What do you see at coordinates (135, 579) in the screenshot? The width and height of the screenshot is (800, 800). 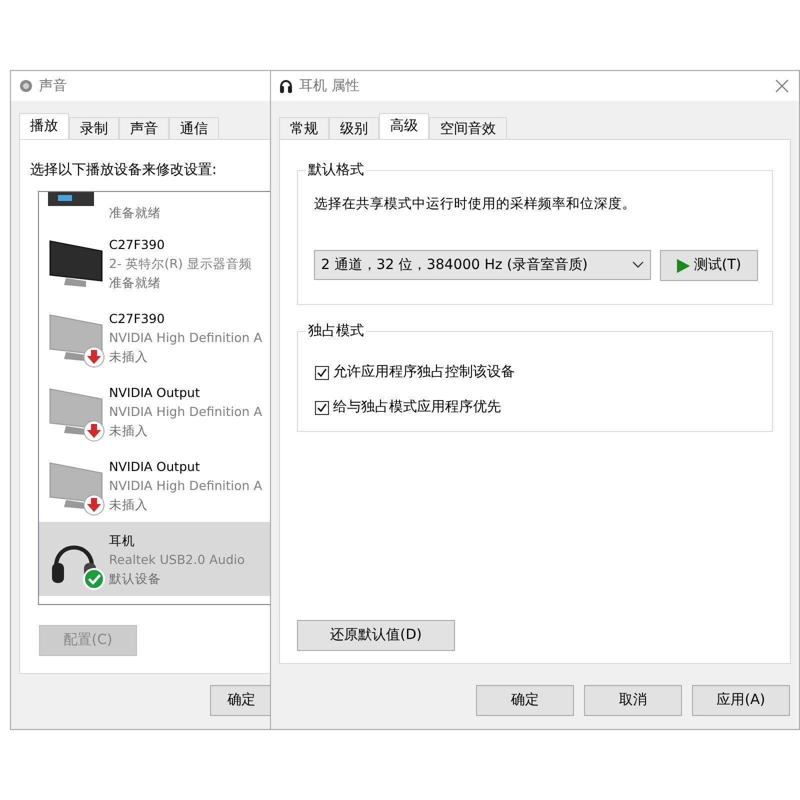 I see `device-status: 默认设备` at bounding box center [135, 579].